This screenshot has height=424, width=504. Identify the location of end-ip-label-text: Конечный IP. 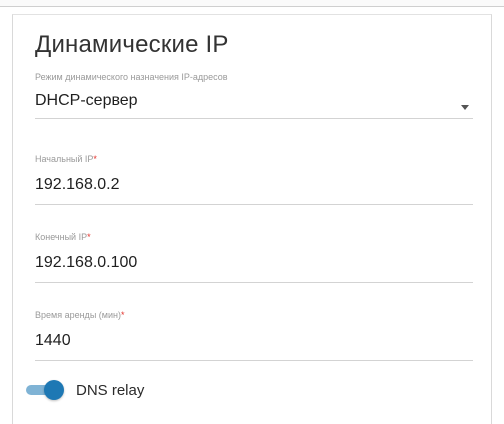
(61, 237).